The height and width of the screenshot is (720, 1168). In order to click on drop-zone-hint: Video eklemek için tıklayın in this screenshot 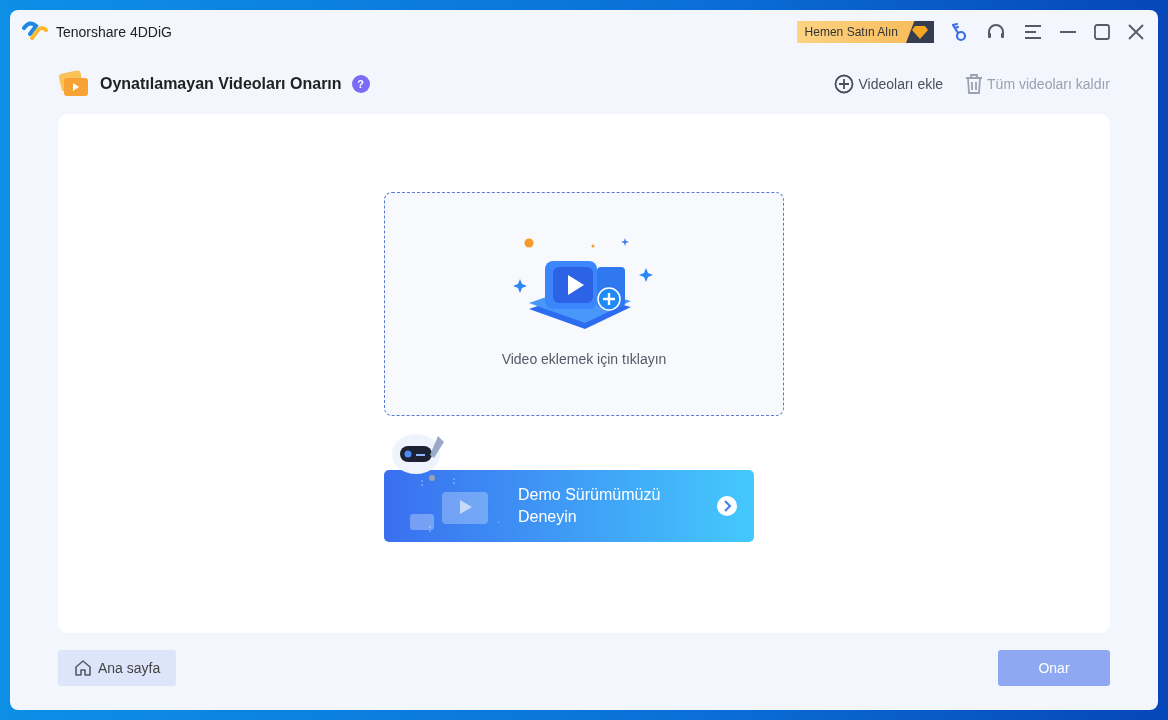, I will do `click(584, 359)`.